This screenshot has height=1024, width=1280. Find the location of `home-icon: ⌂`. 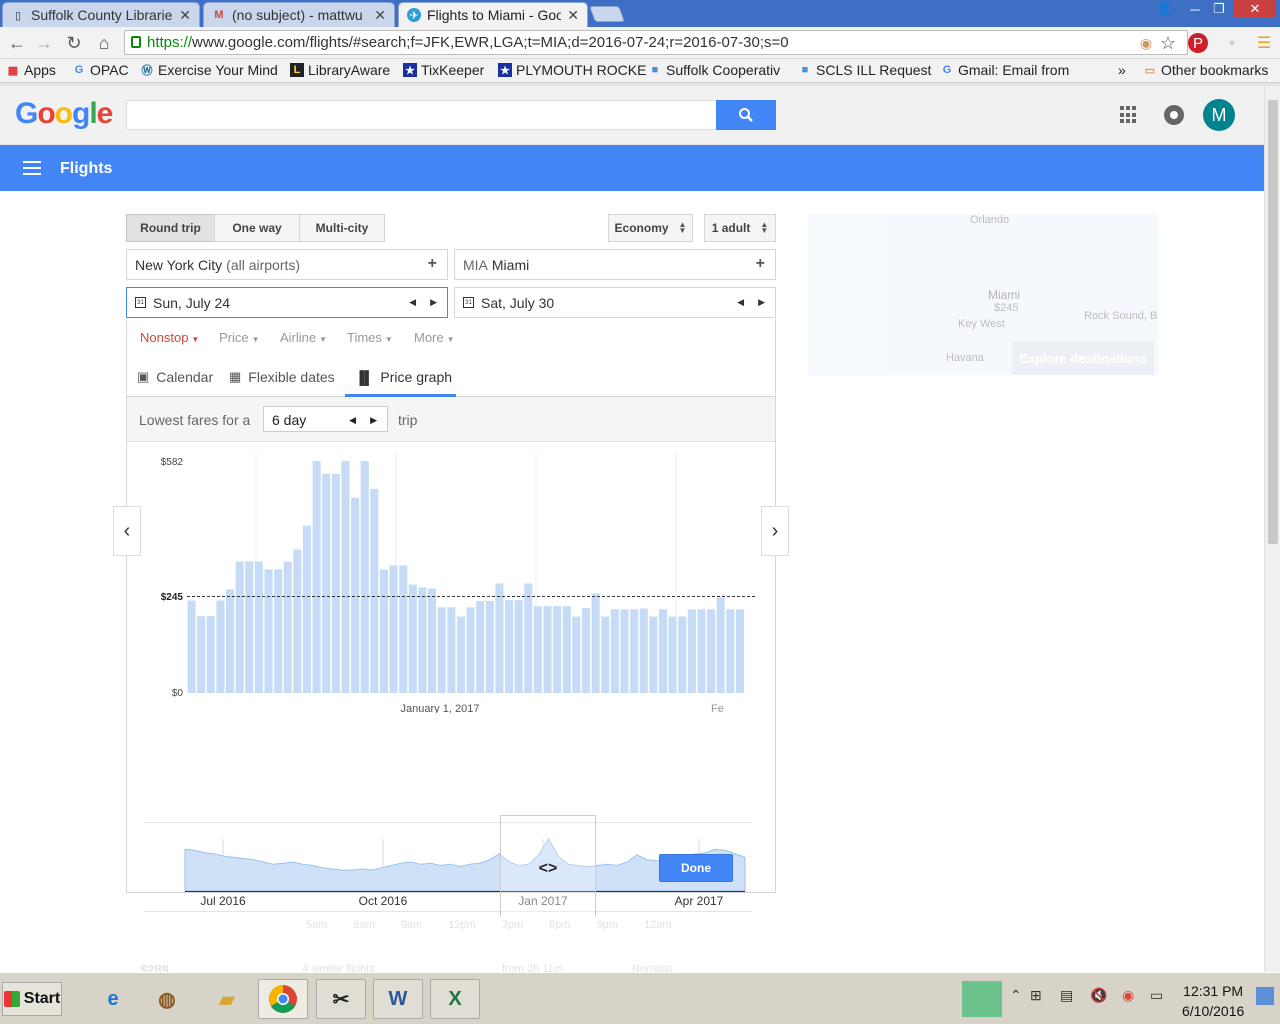

home-icon: ⌂ is located at coordinates (104, 43).